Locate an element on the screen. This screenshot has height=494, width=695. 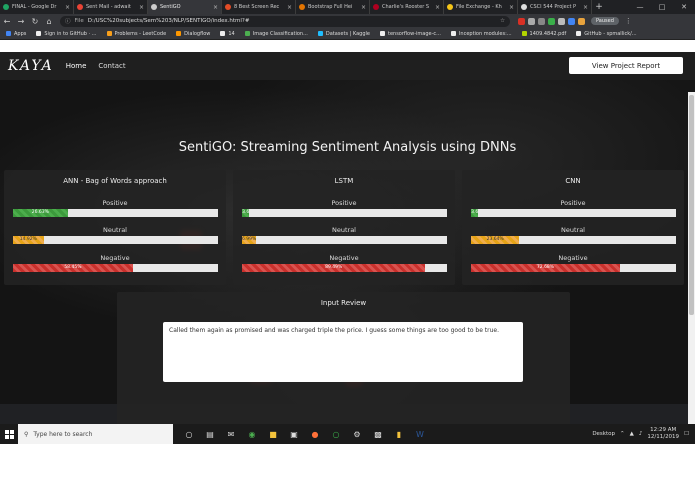
browser-tab: SentiGO × is located at coordinates (185, 7).